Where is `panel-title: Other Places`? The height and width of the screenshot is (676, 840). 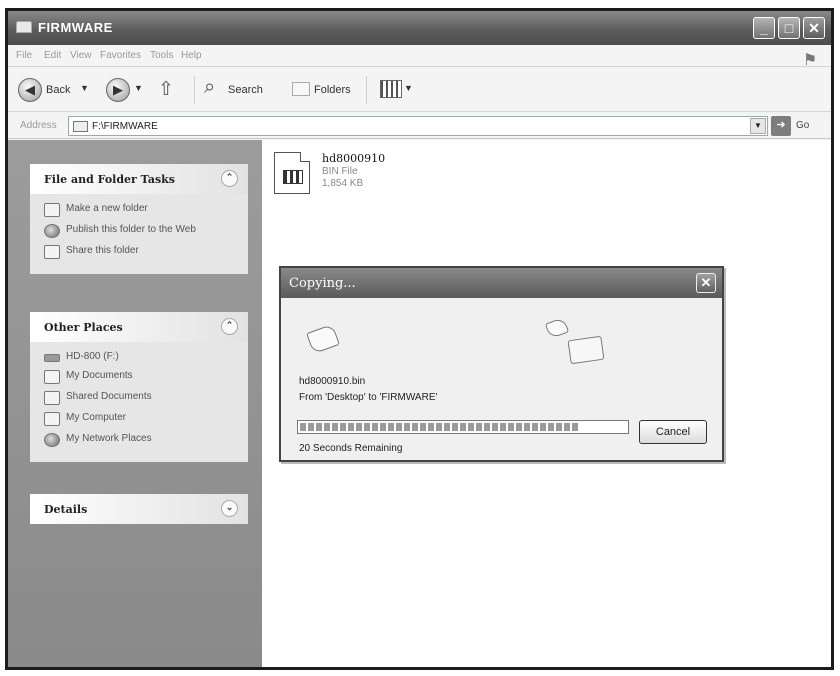 panel-title: Other Places is located at coordinates (83, 327).